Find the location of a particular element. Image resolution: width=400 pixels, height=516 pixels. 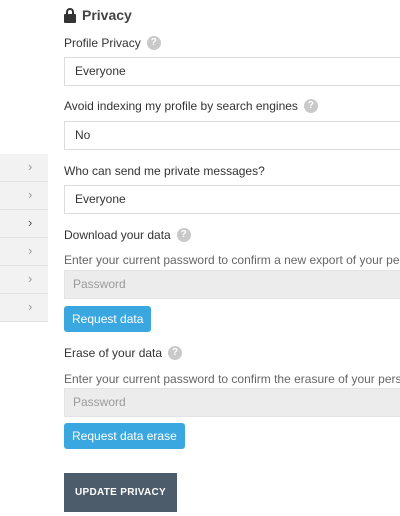

section-title: Privacy is located at coordinates (107, 15).